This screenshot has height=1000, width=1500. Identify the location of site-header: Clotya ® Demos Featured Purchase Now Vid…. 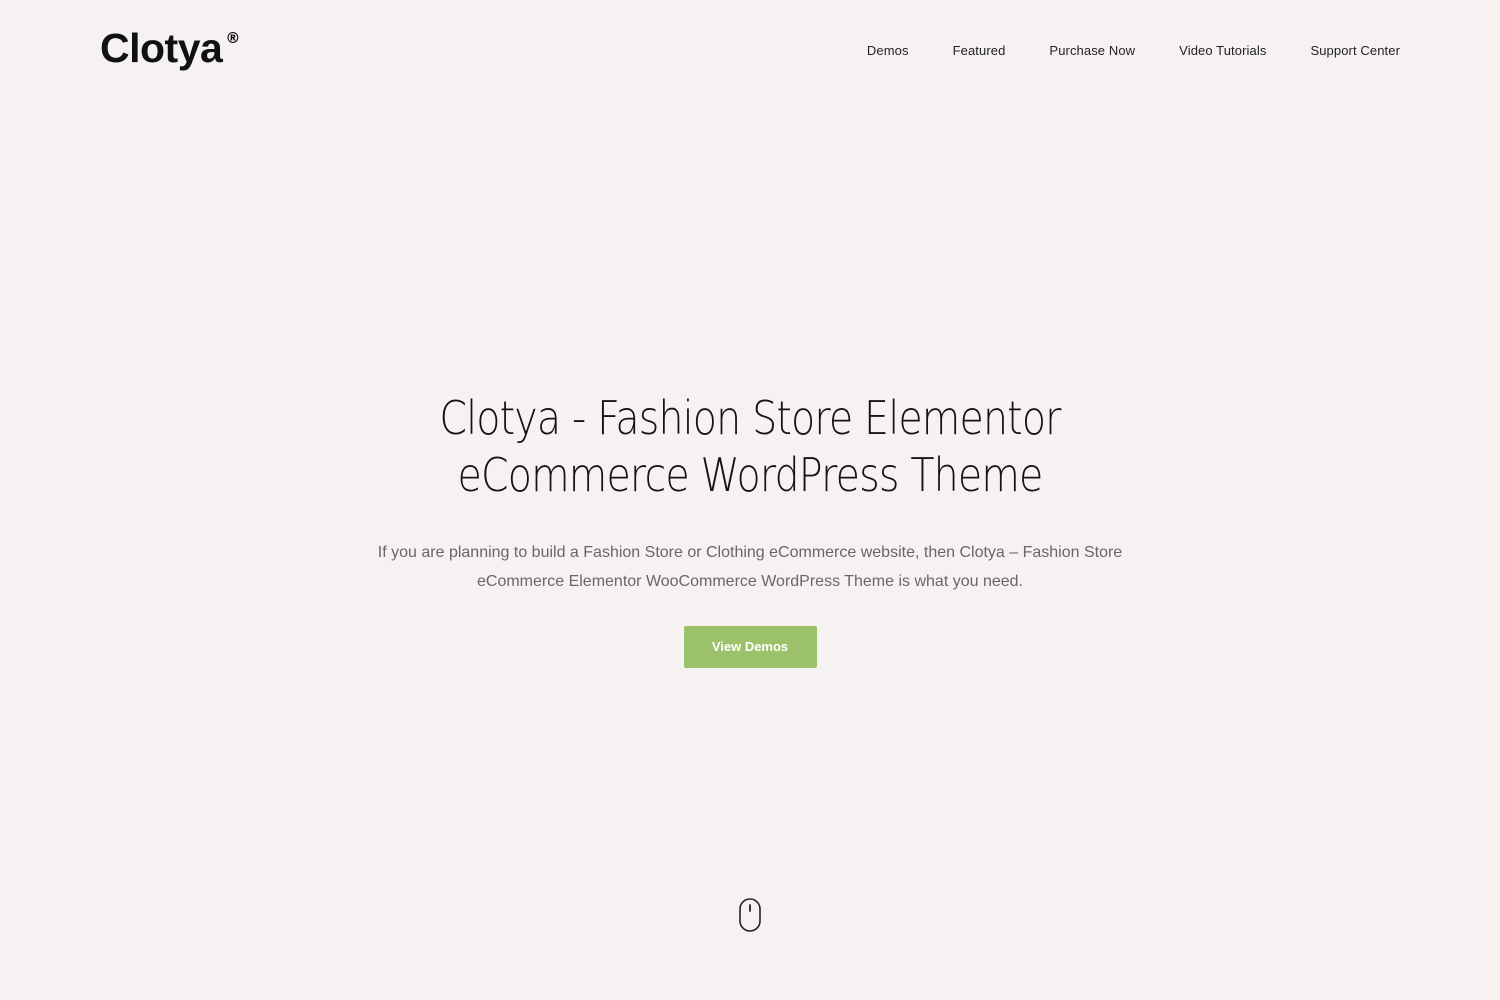
(750, 50).